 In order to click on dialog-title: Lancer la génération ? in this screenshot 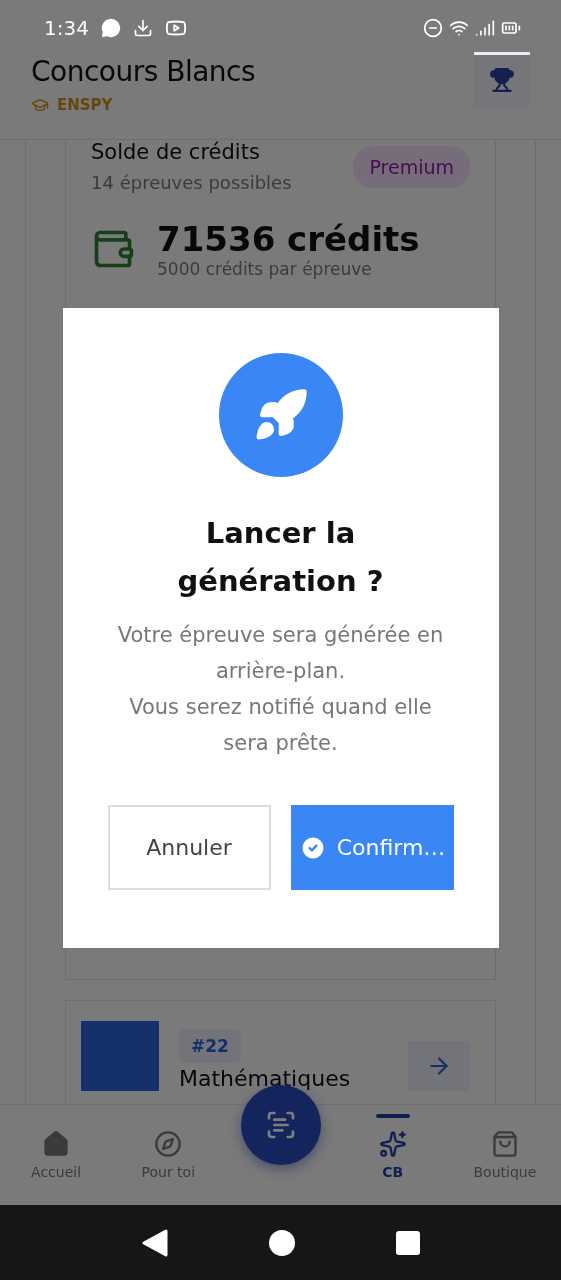, I will do `click(280, 557)`.